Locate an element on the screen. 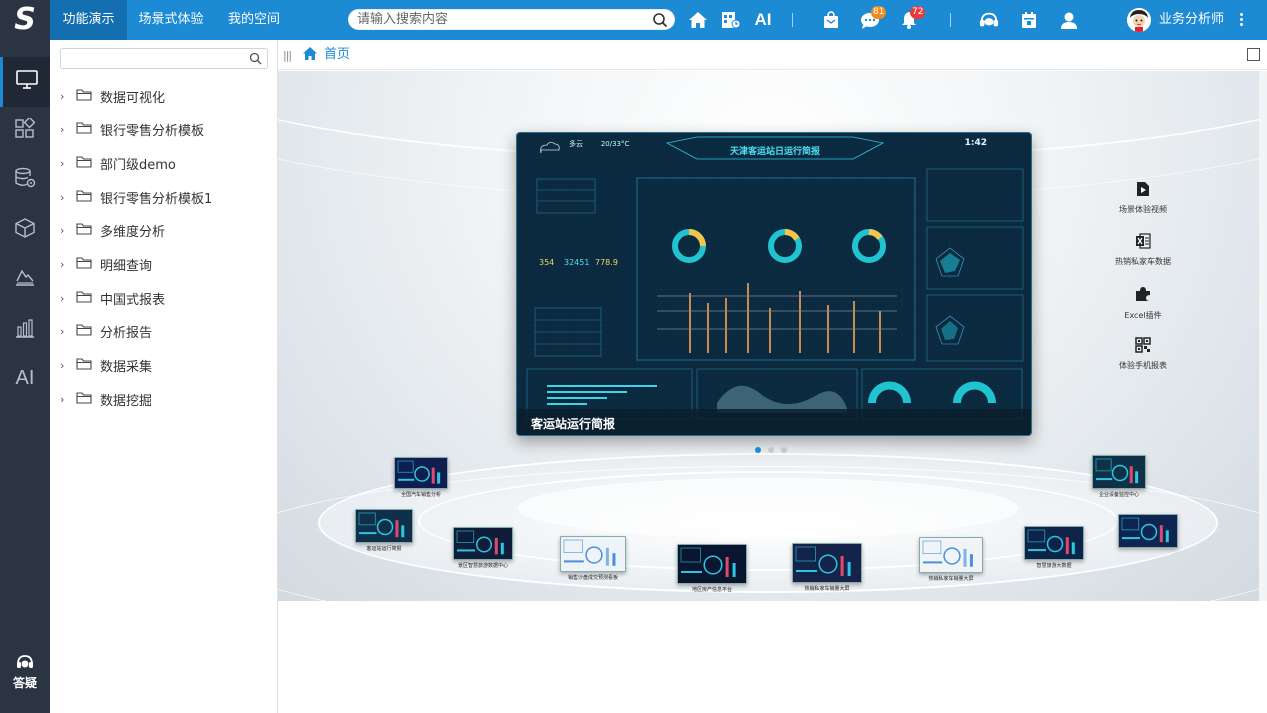 The image size is (1267, 713). thumbnail-label: 热销私家车销量大屏 is located at coordinates (827, 589).